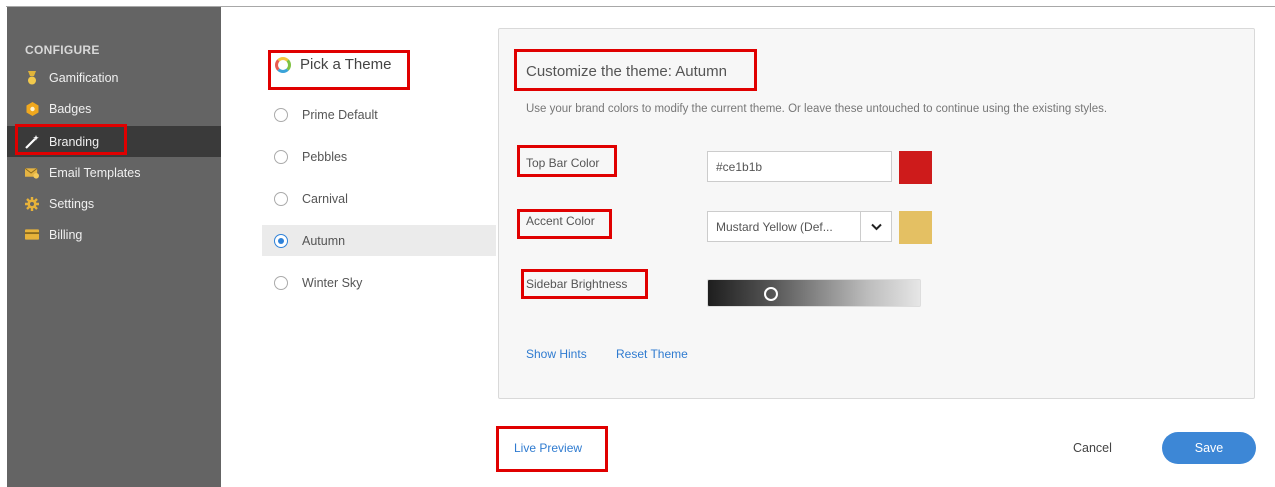 This screenshot has width=1275, height=487. Describe the element at coordinates (95, 172) in the screenshot. I see `sidebar-item-label: Email Templates` at that location.